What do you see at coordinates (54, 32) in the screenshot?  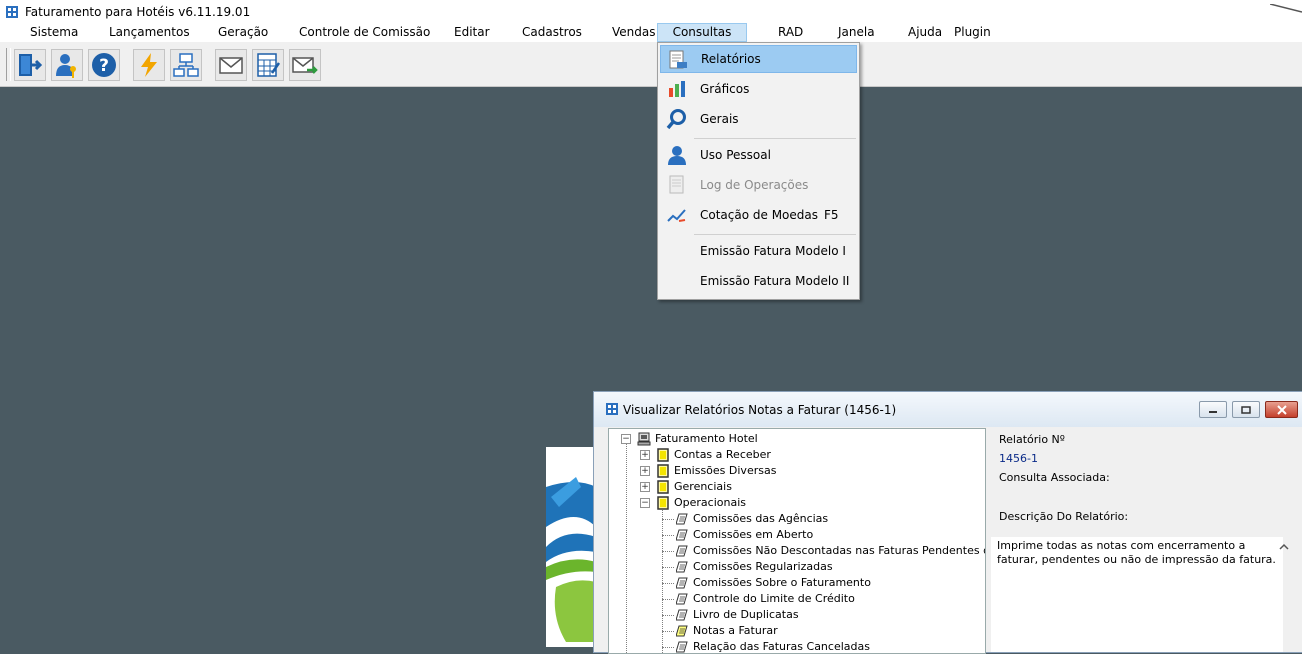 I see `menu-sistema: Sistema` at bounding box center [54, 32].